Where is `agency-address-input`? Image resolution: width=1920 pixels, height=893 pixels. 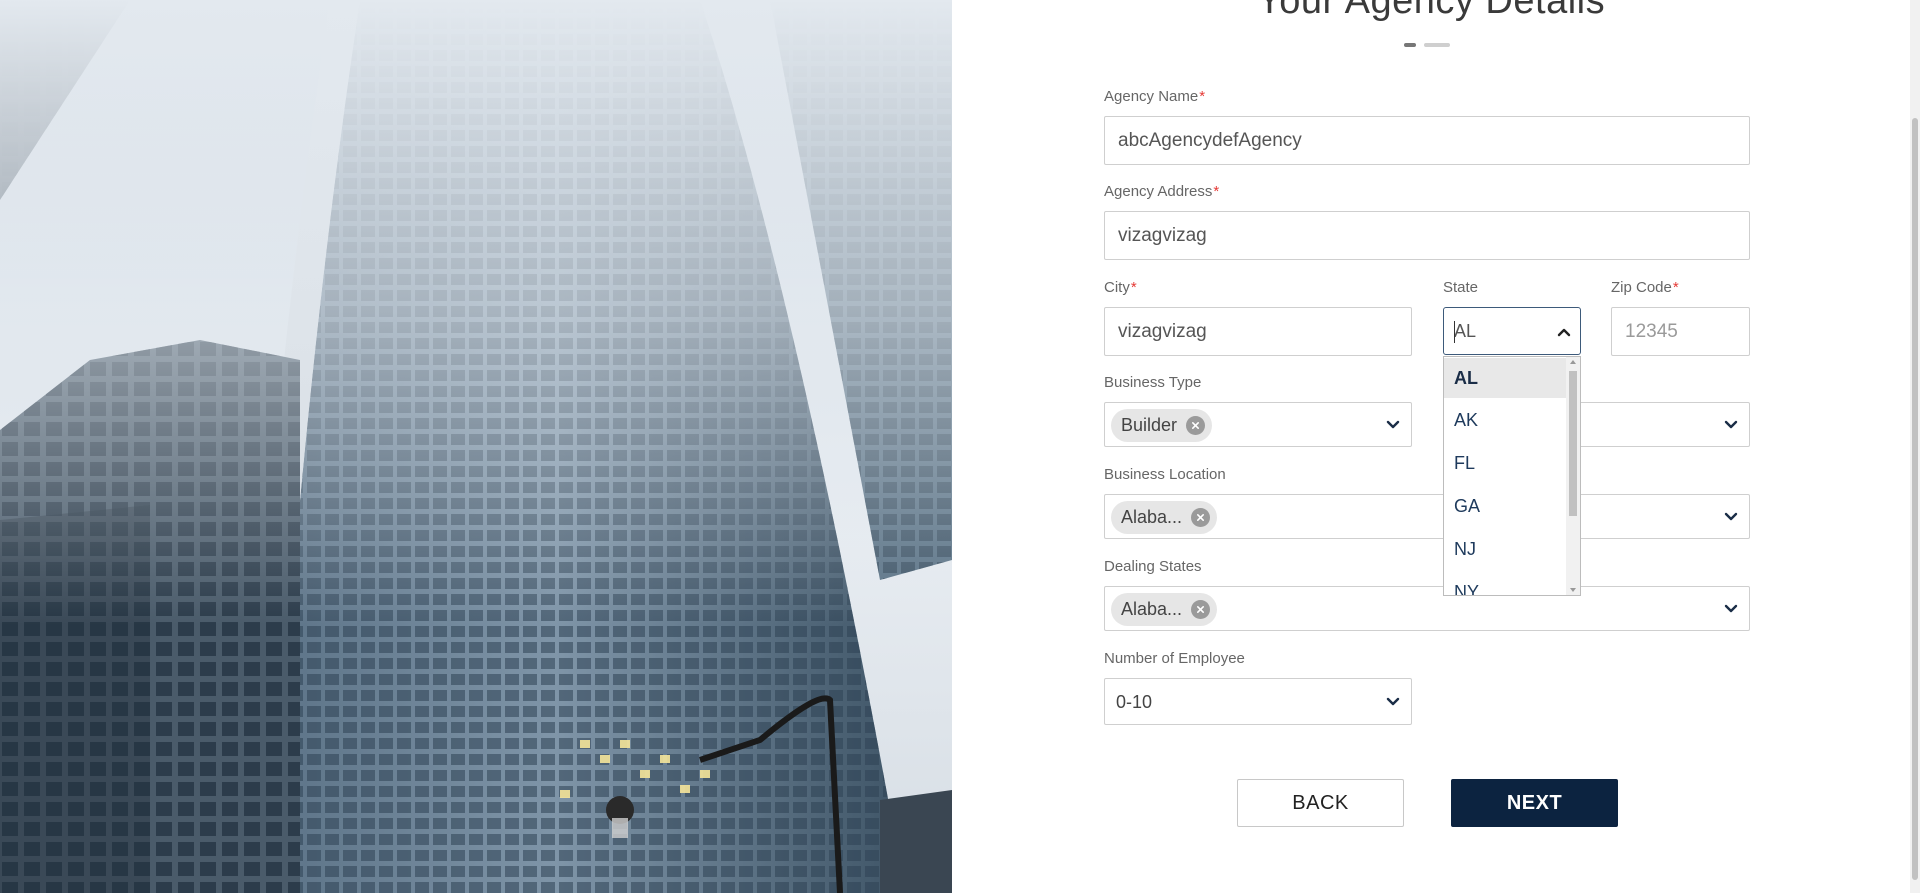
agency-address-input is located at coordinates (1427, 235).